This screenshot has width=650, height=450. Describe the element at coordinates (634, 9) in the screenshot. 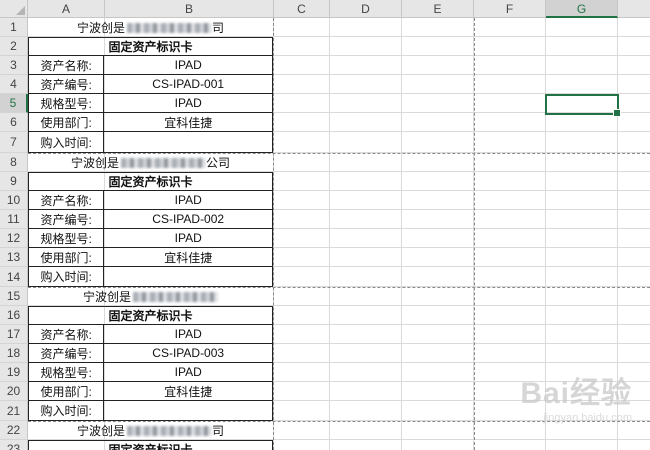

I see `column-header-next` at that location.